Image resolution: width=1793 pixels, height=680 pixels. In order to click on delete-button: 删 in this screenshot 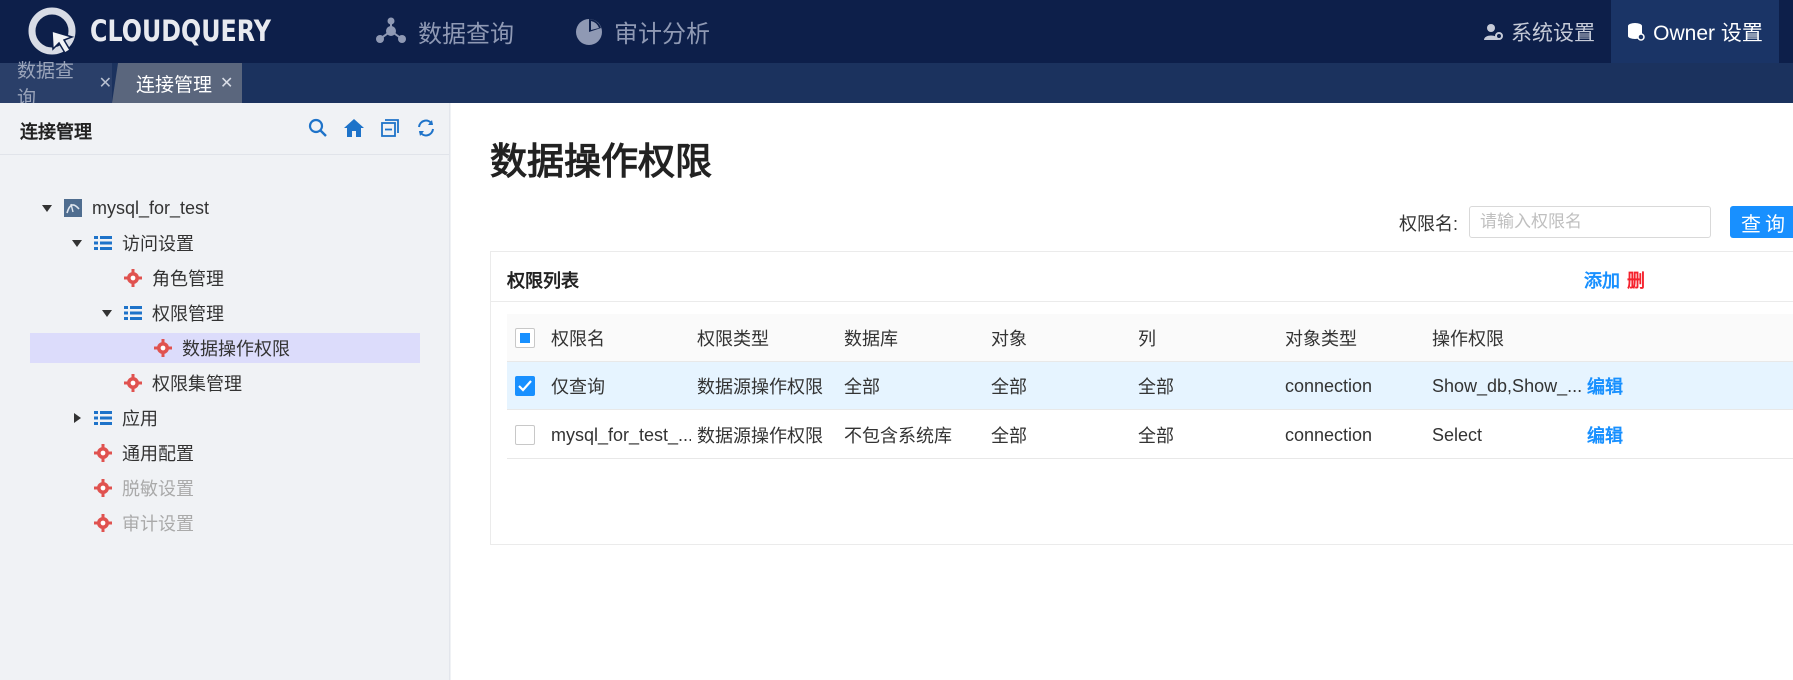, I will do `click(1636, 280)`.